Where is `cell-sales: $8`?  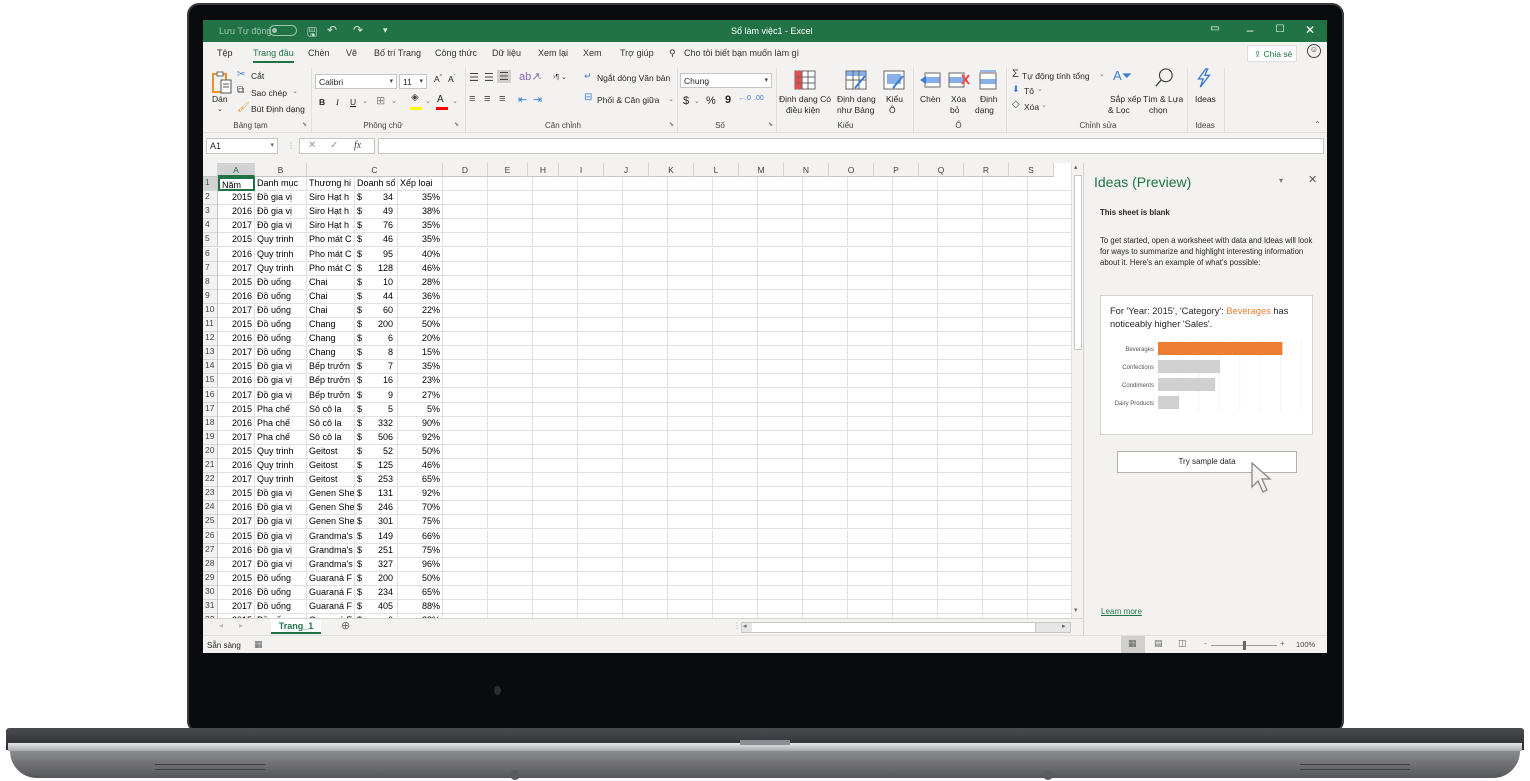
cell-sales: $8 is located at coordinates (376, 353).